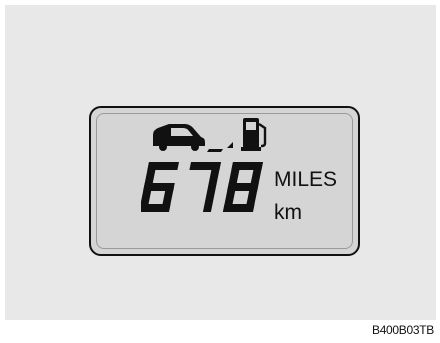 The width and height of the screenshot is (440, 343). What do you see at coordinates (288, 212) in the screenshot?
I see `unit-km-label: km` at bounding box center [288, 212].